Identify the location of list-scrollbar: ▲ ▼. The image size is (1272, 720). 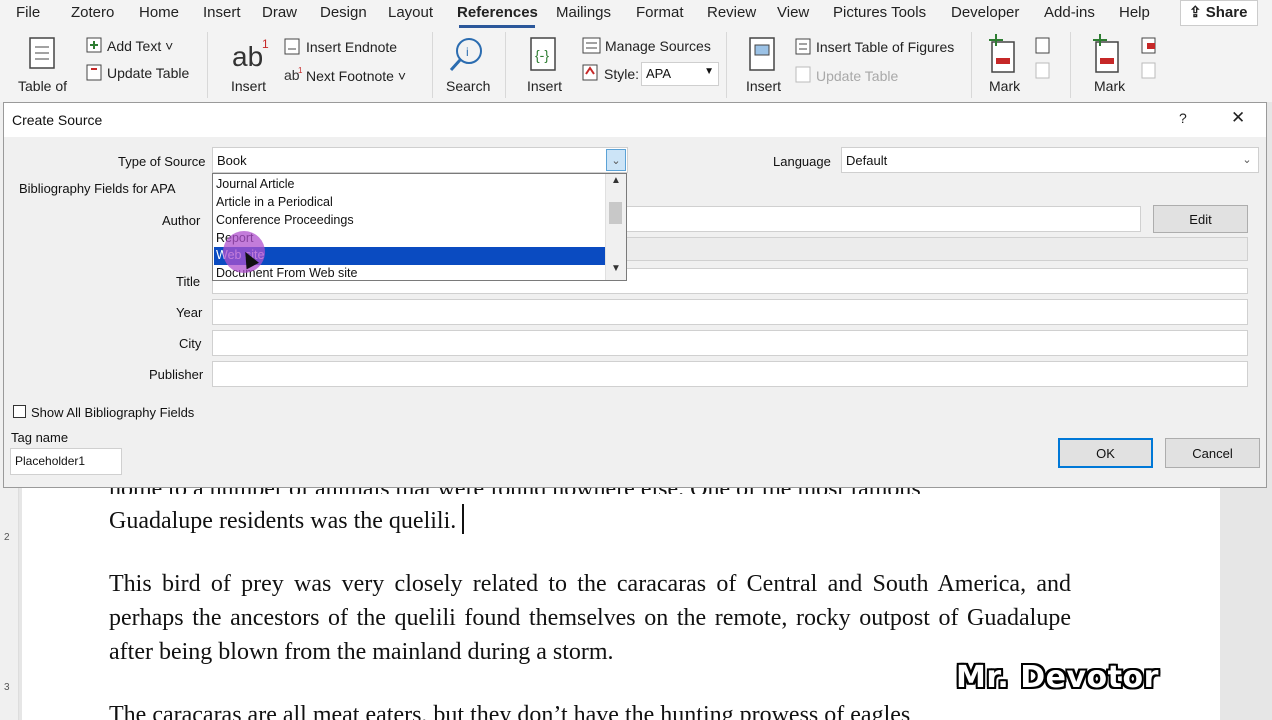
(615, 227).